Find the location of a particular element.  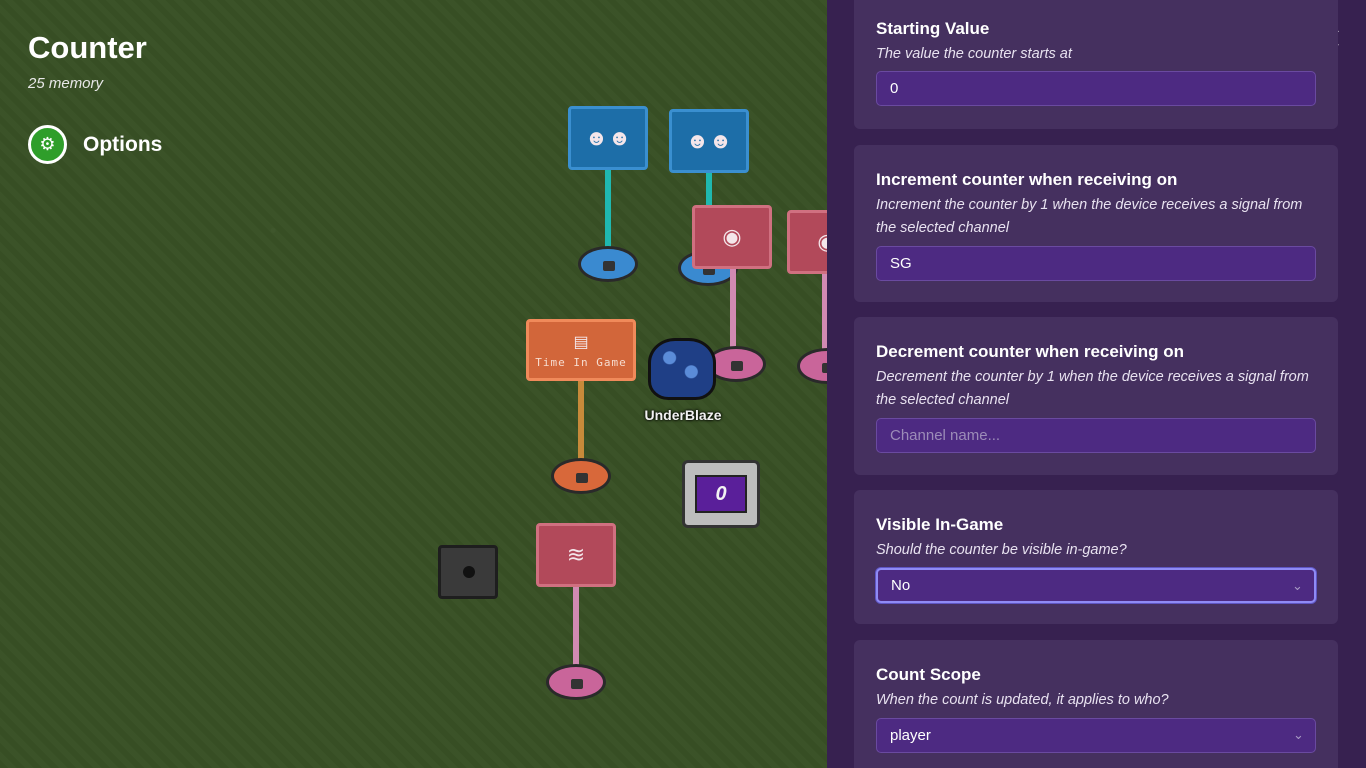

setting-description: Should the counter be visible in-game? is located at coordinates (1001, 550).